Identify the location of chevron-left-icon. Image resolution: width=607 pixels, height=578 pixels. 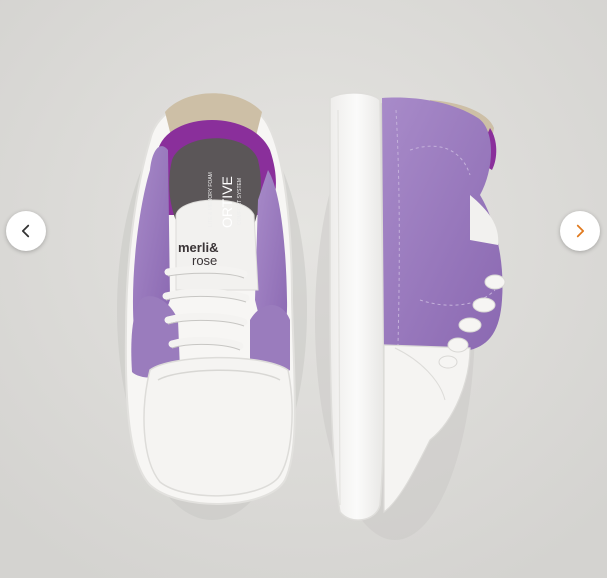
(25, 231).